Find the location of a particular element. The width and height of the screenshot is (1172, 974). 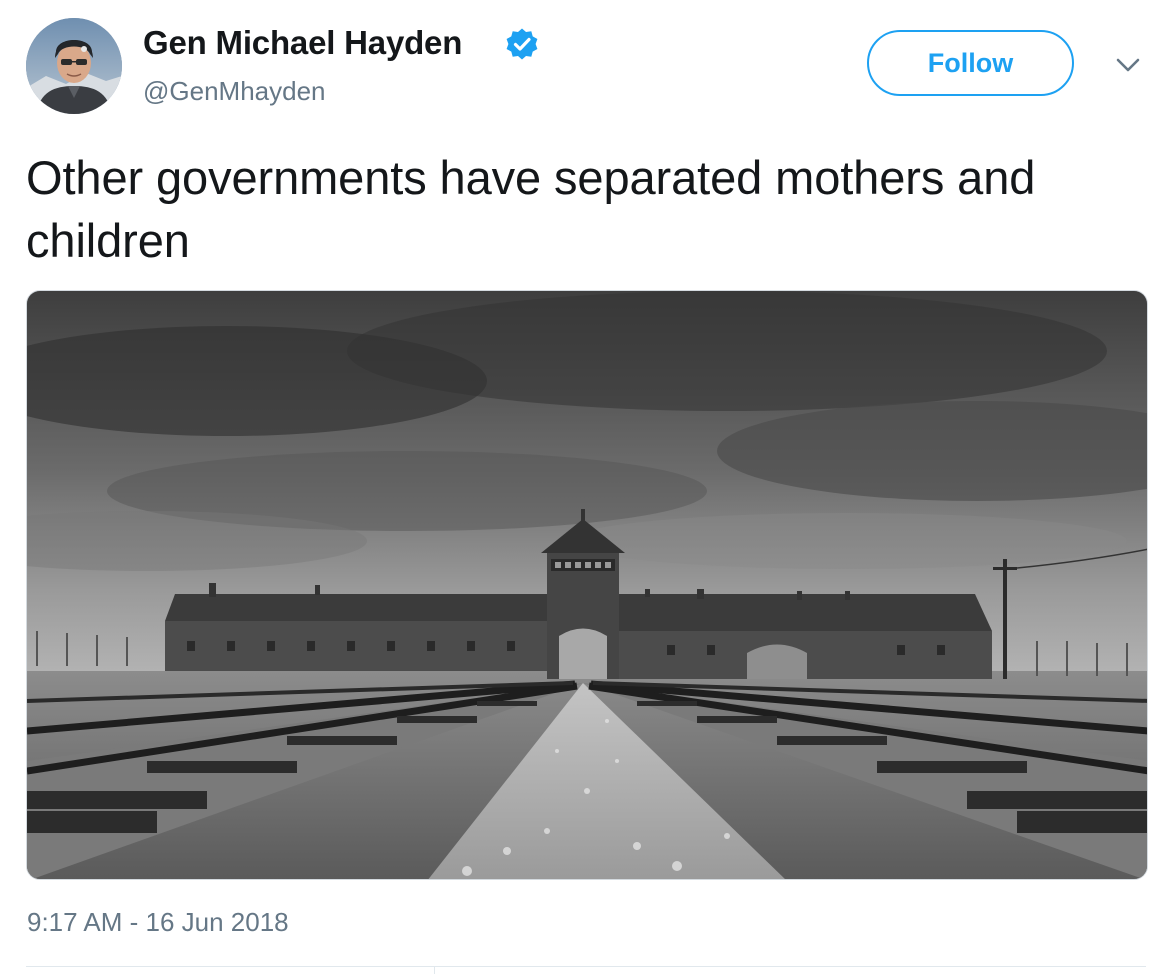

avatar is located at coordinates (74, 66).